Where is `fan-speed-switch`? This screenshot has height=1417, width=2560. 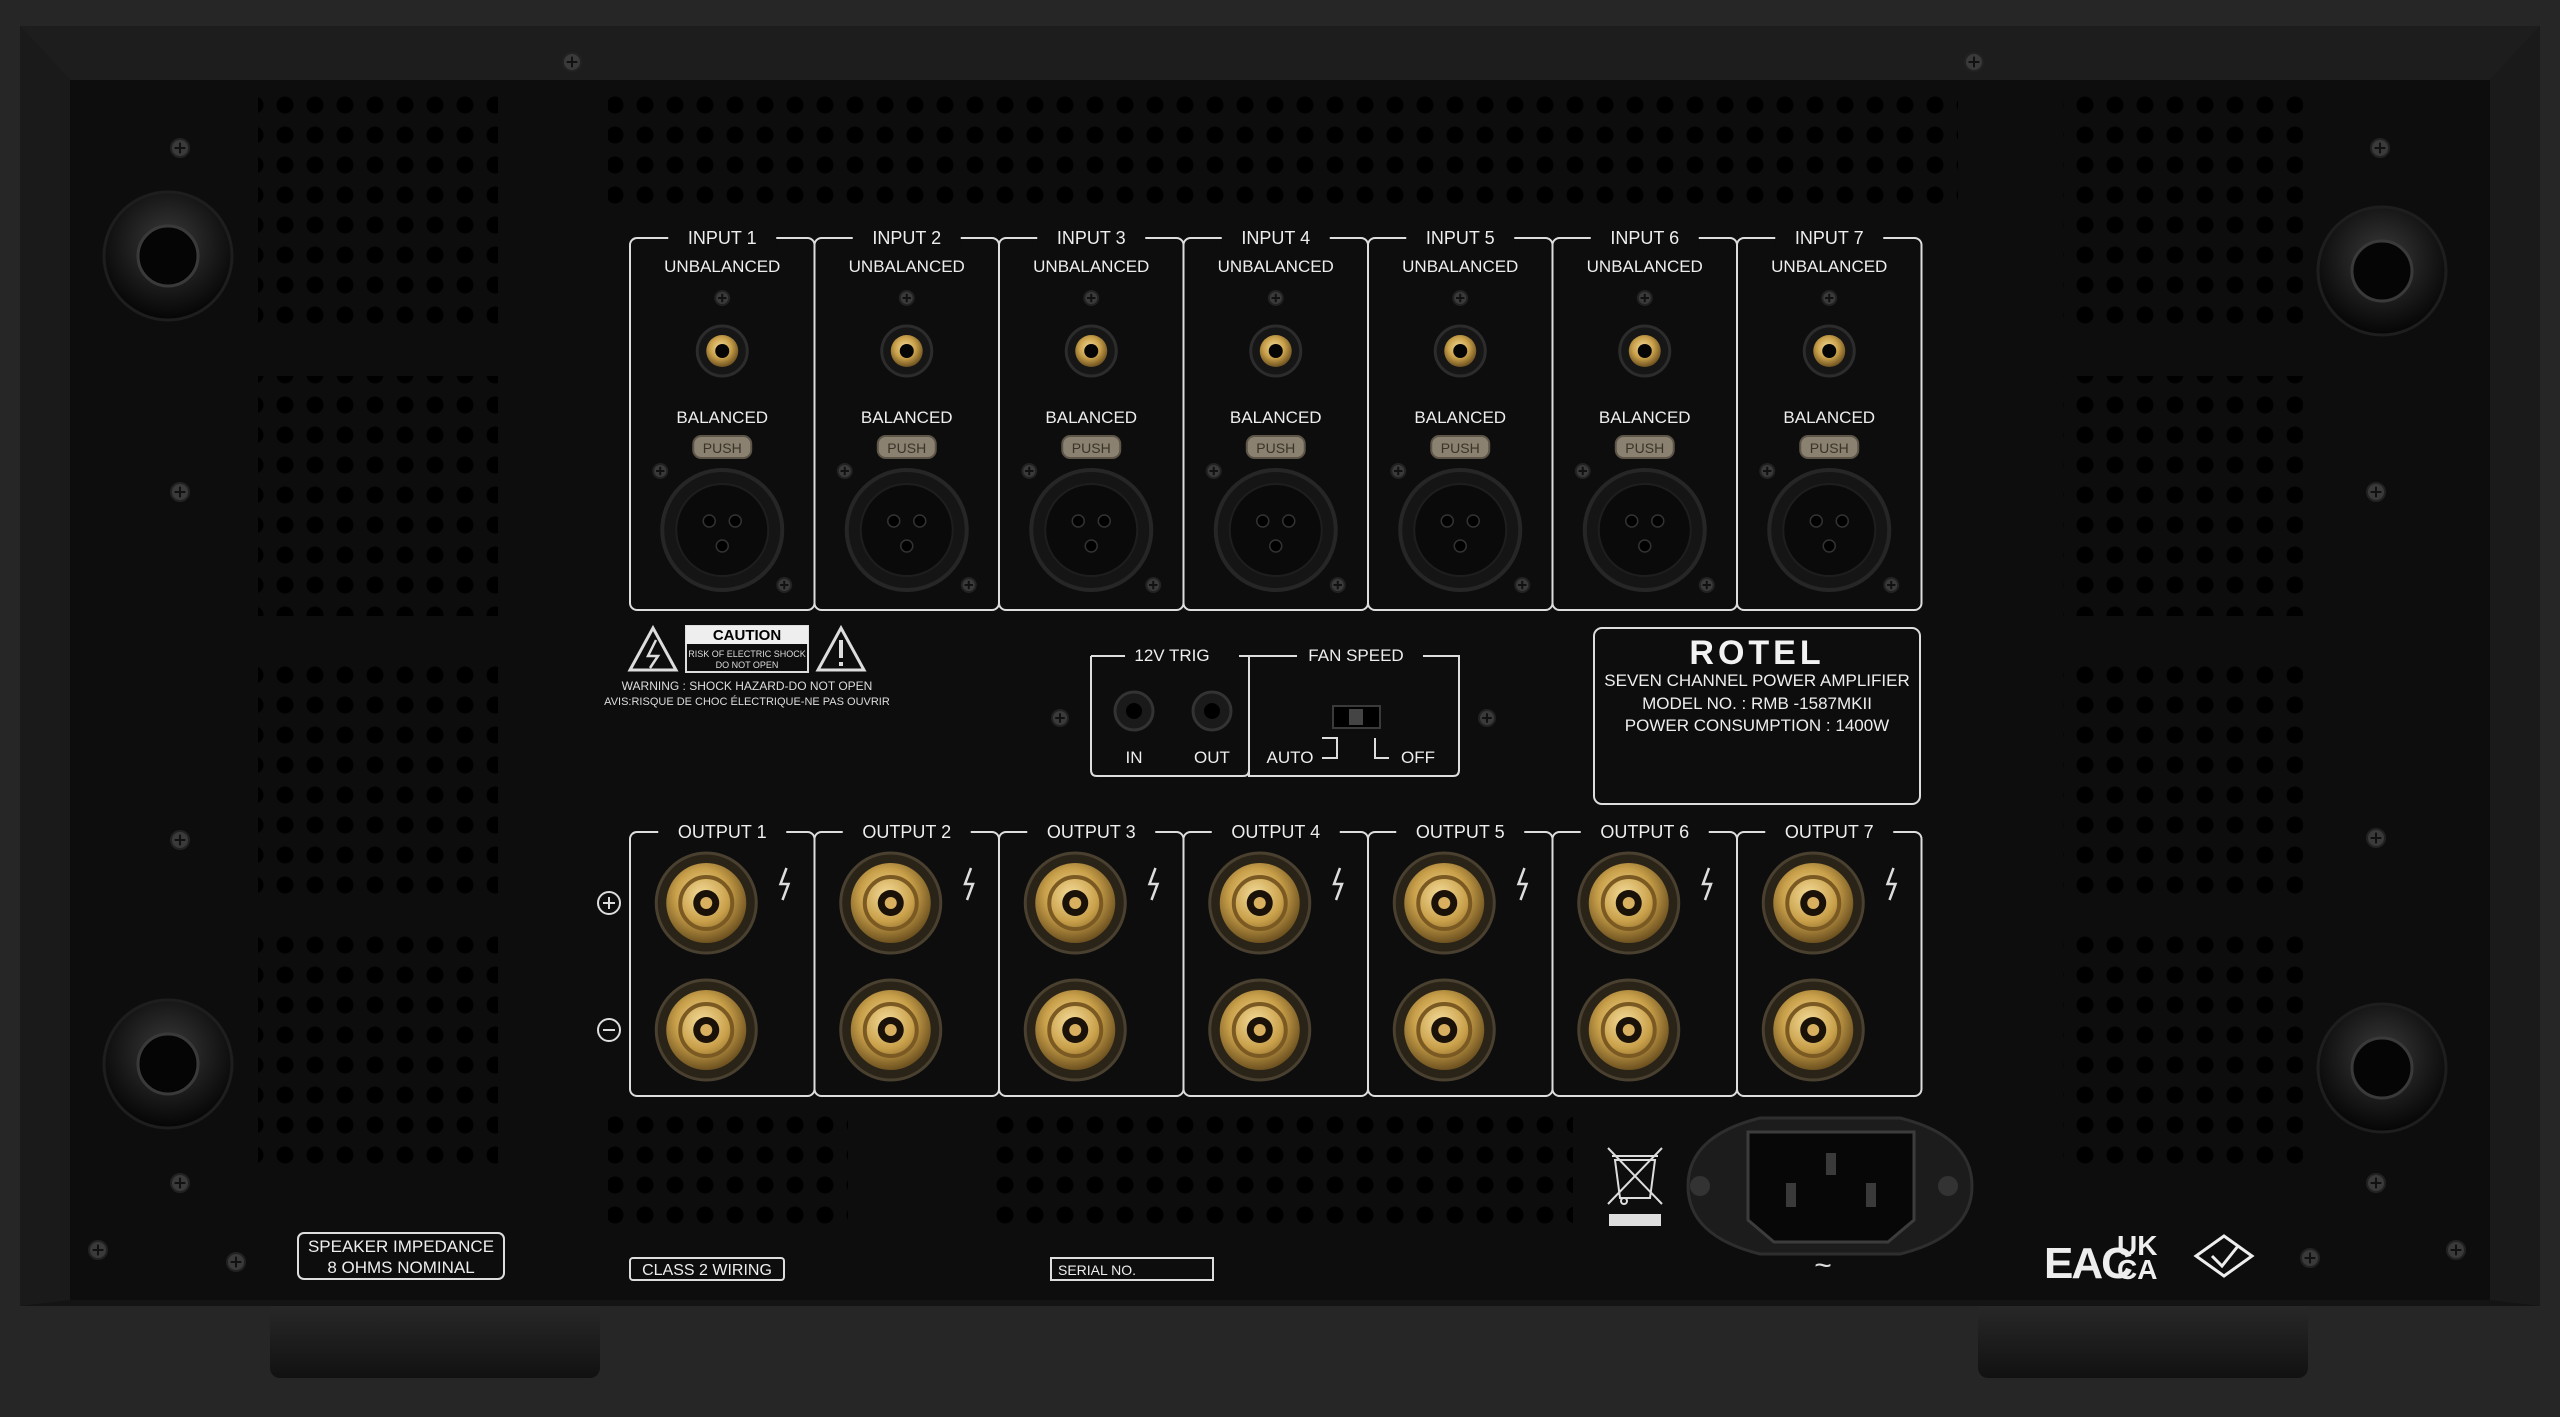 fan-speed-switch is located at coordinates (1356, 717).